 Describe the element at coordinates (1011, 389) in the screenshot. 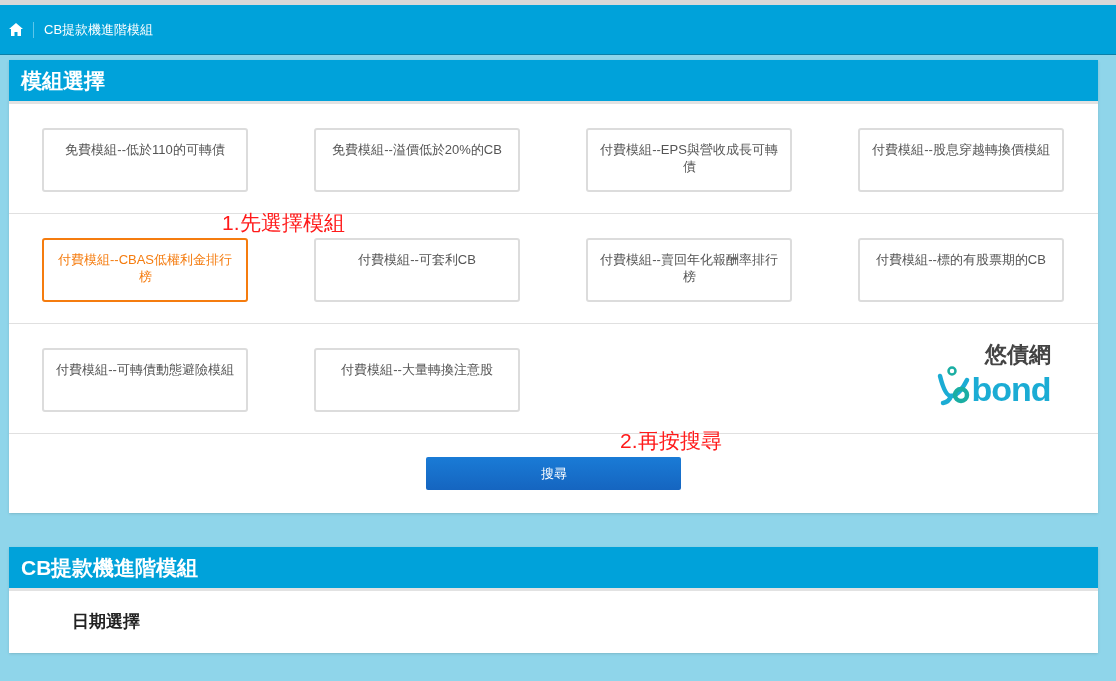

I see `logo-wordmark: bond` at that location.